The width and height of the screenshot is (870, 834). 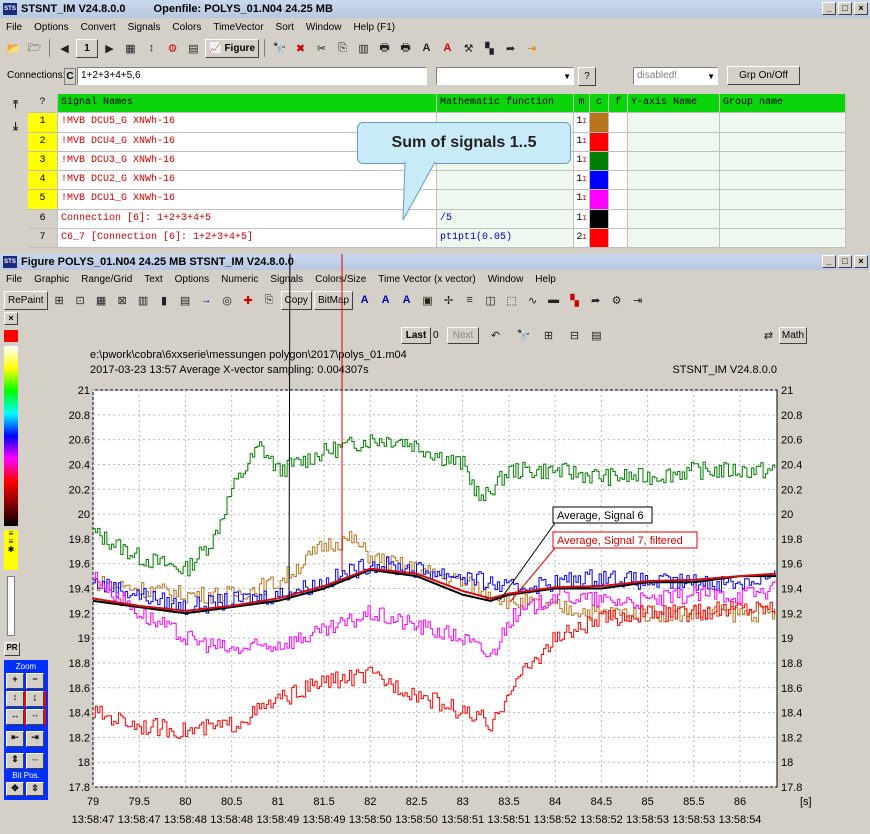 What do you see at coordinates (531, 48) in the screenshot?
I see `exit-icon: ⇥` at bounding box center [531, 48].